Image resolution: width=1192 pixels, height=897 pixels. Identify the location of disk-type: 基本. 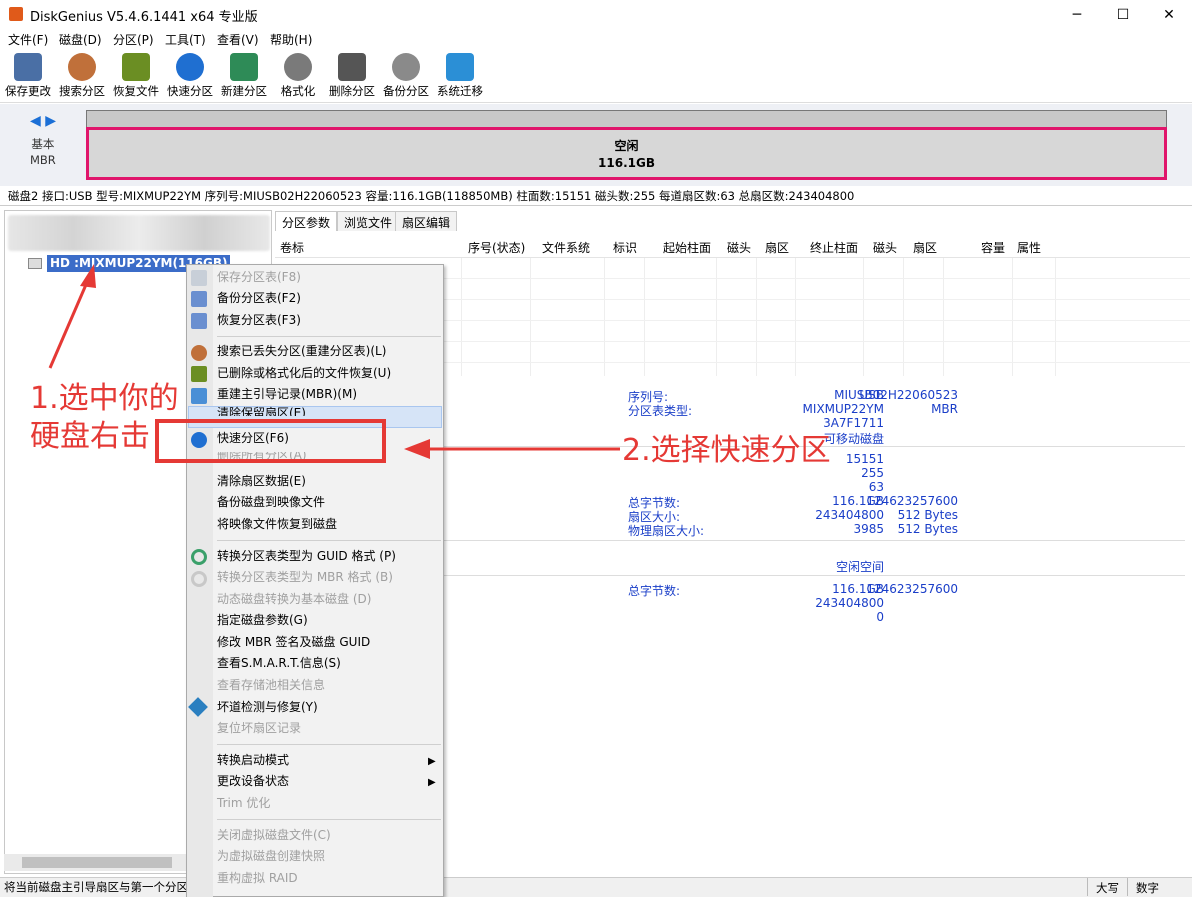
(43, 144).